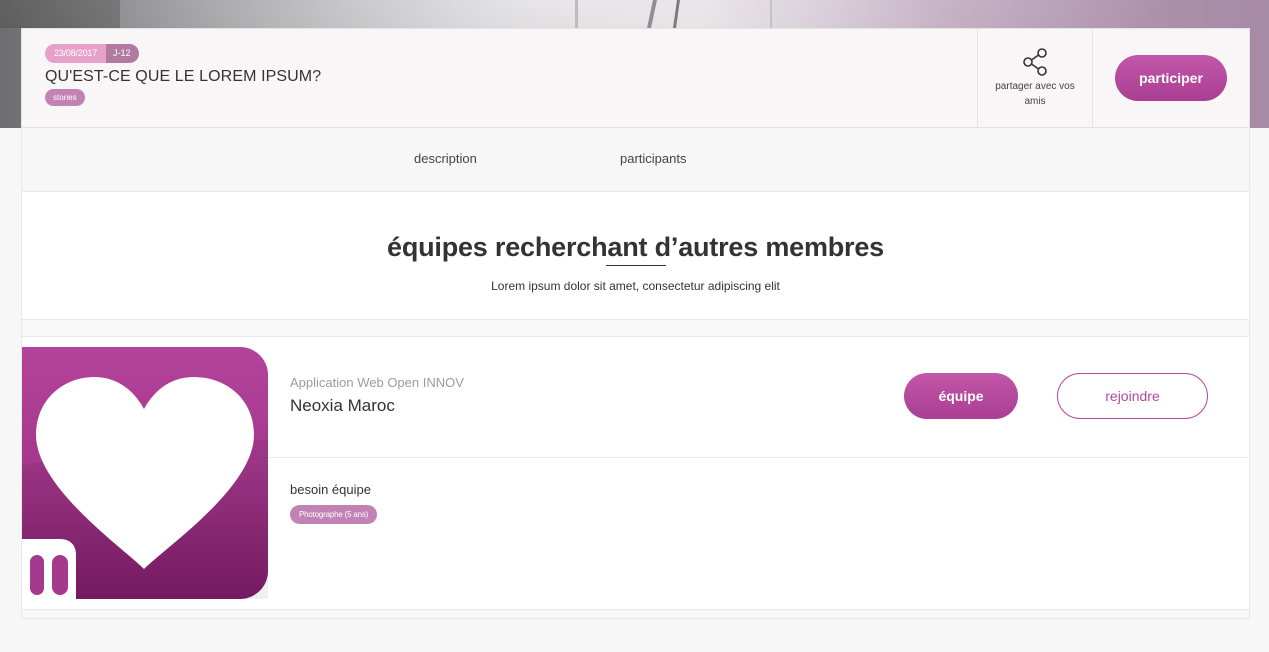 The width and height of the screenshot is (1269, 652). What do you see at coordinates (653, 158) in the screenshot?
I see `tab-participants: participants` at bounding box center [653, 158].